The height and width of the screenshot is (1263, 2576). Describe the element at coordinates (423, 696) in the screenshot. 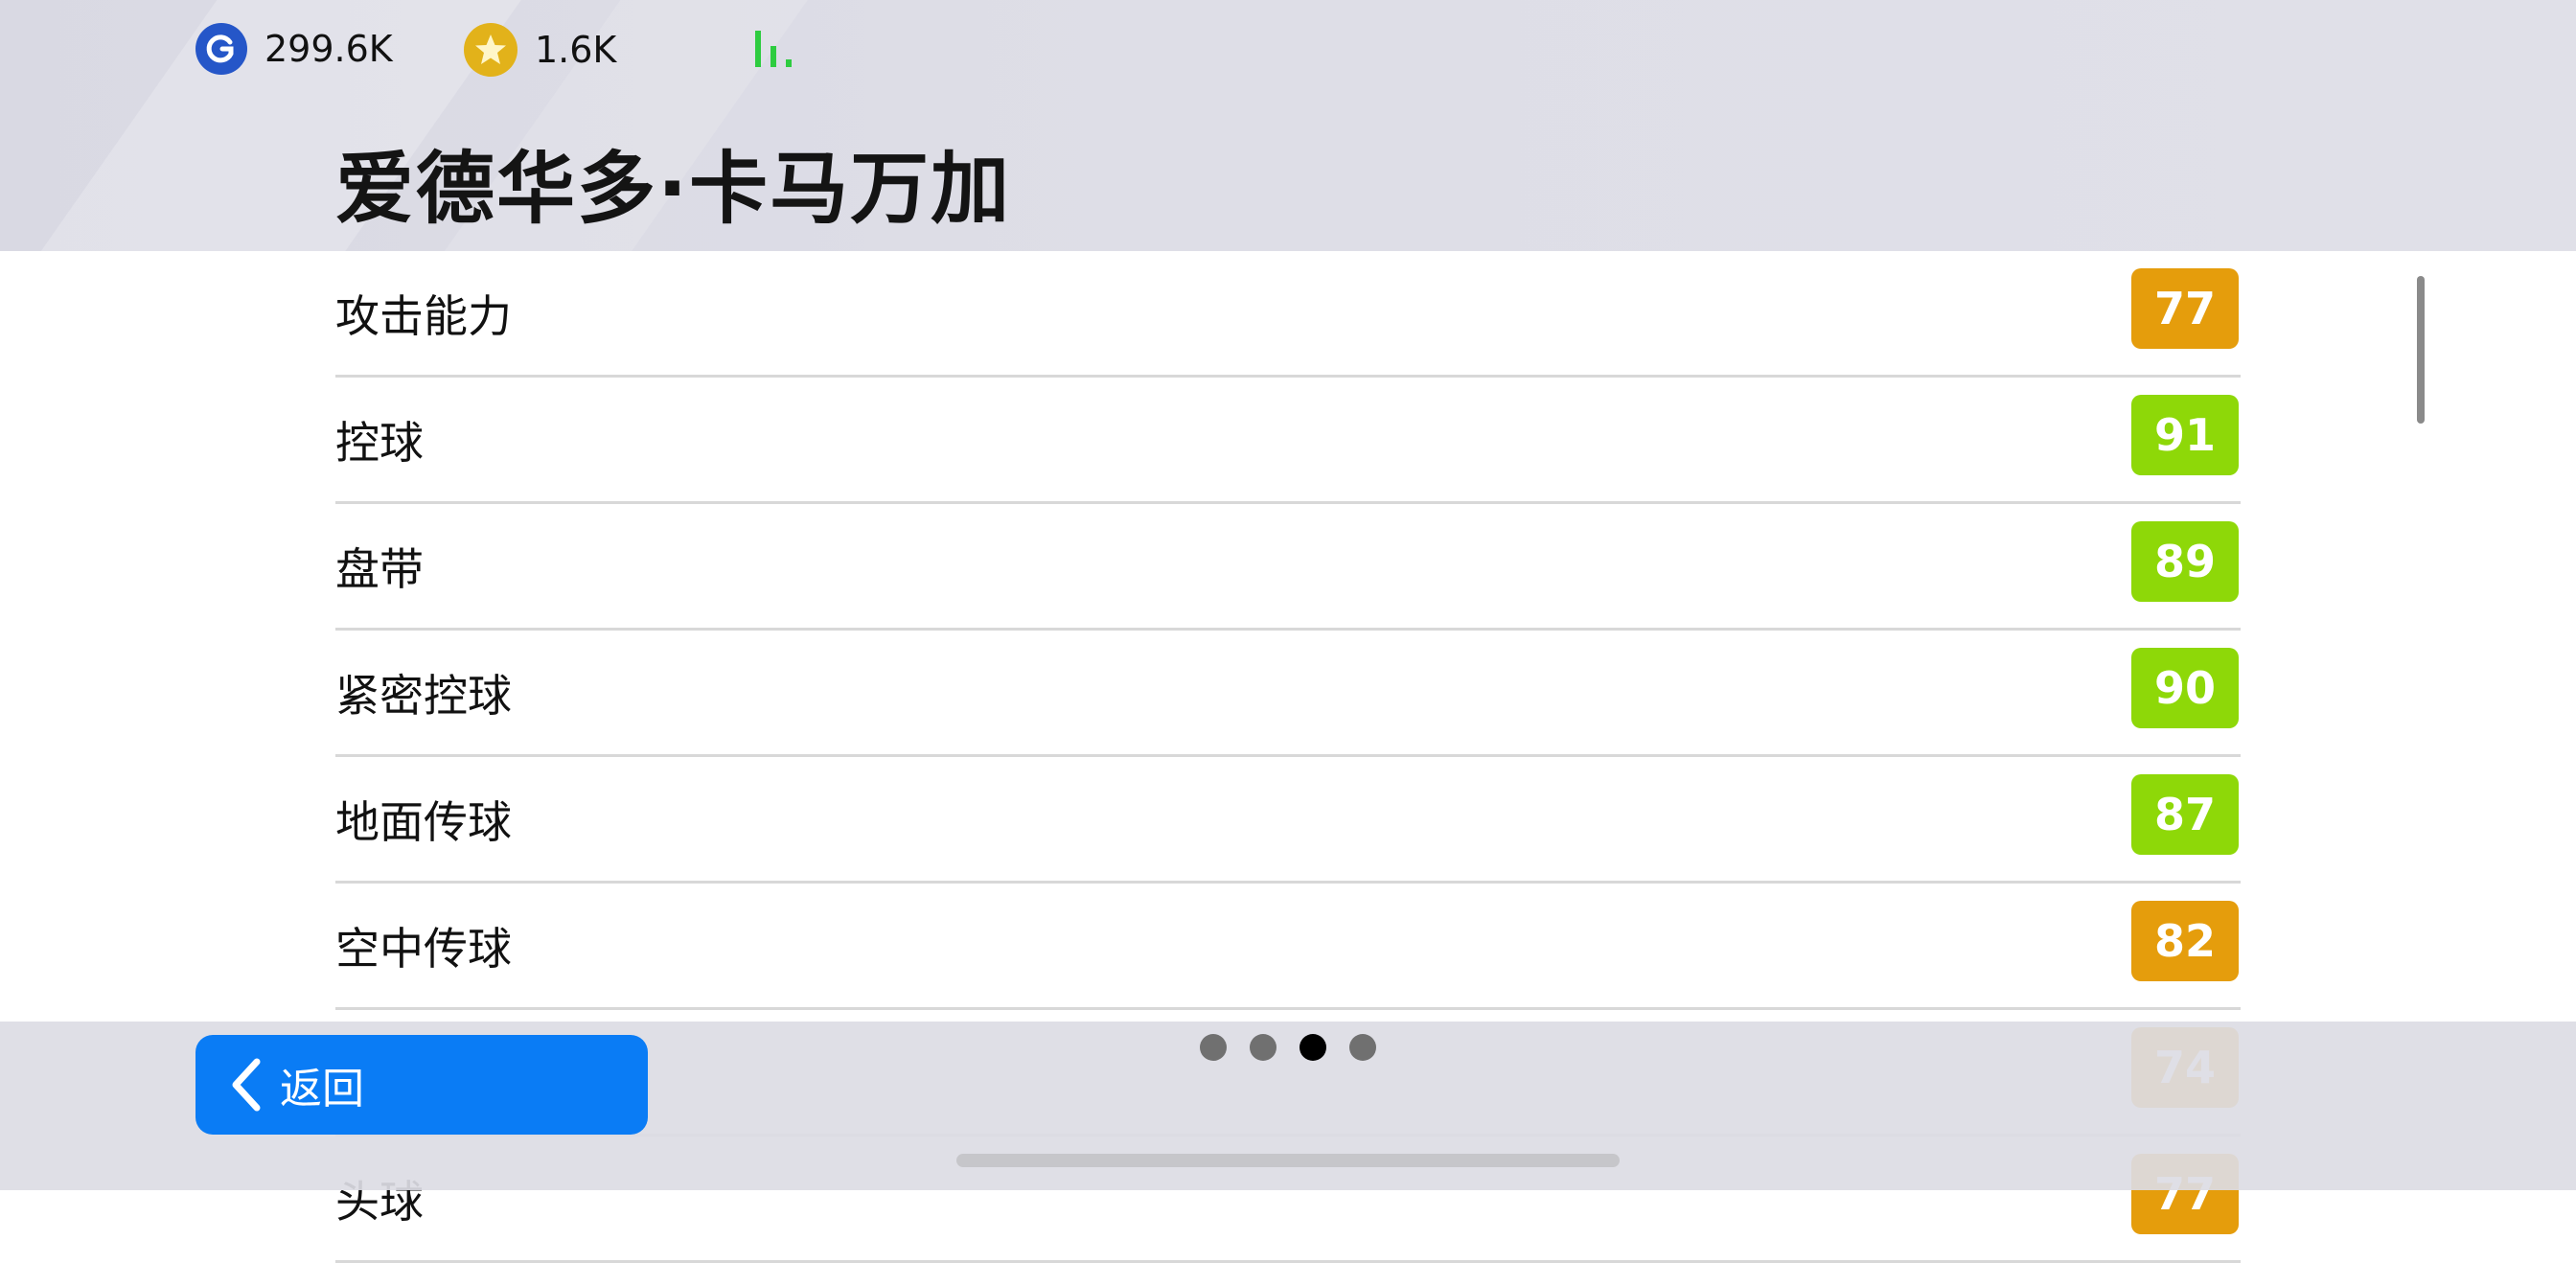

I see `stat-label: 紧密控球` at that location.